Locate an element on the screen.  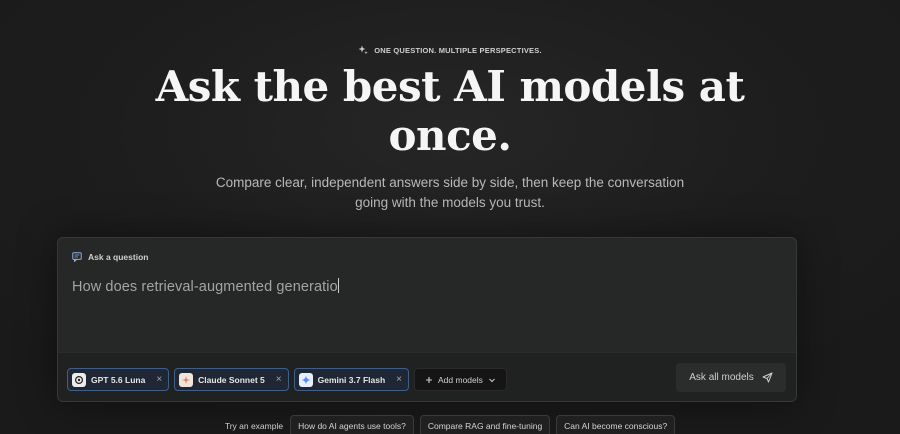
model-chip-label: GPT 5.6 Luna is located at coordinates (118, 379).